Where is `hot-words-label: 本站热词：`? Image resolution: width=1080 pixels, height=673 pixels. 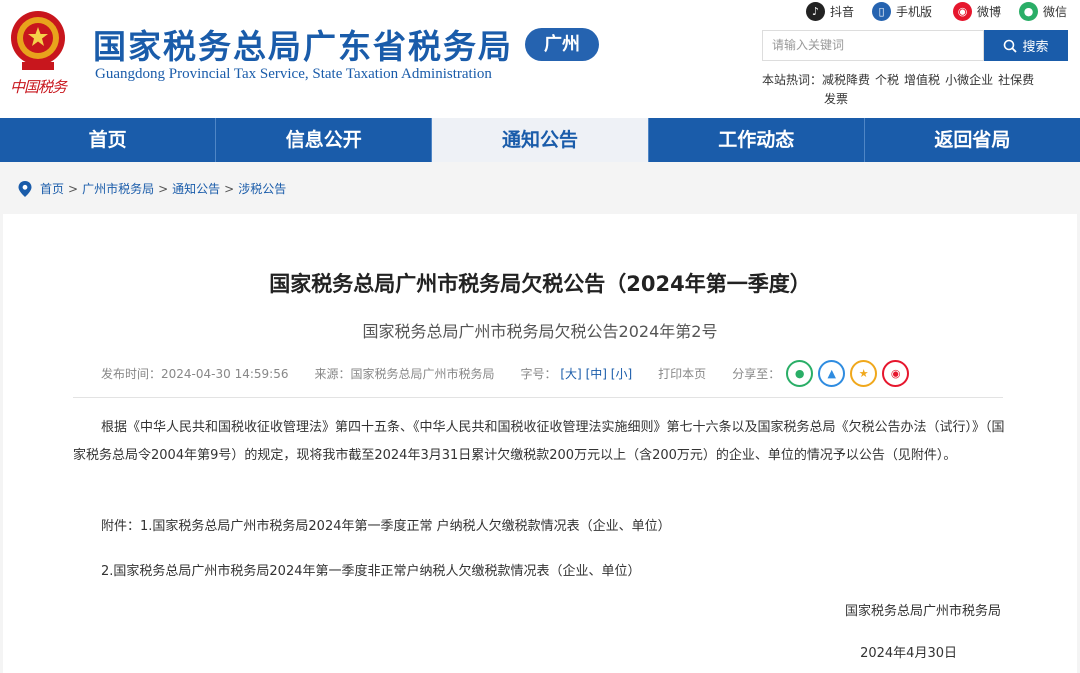
hot-words-label: 本站热词： is located at coordinates (792, 80).